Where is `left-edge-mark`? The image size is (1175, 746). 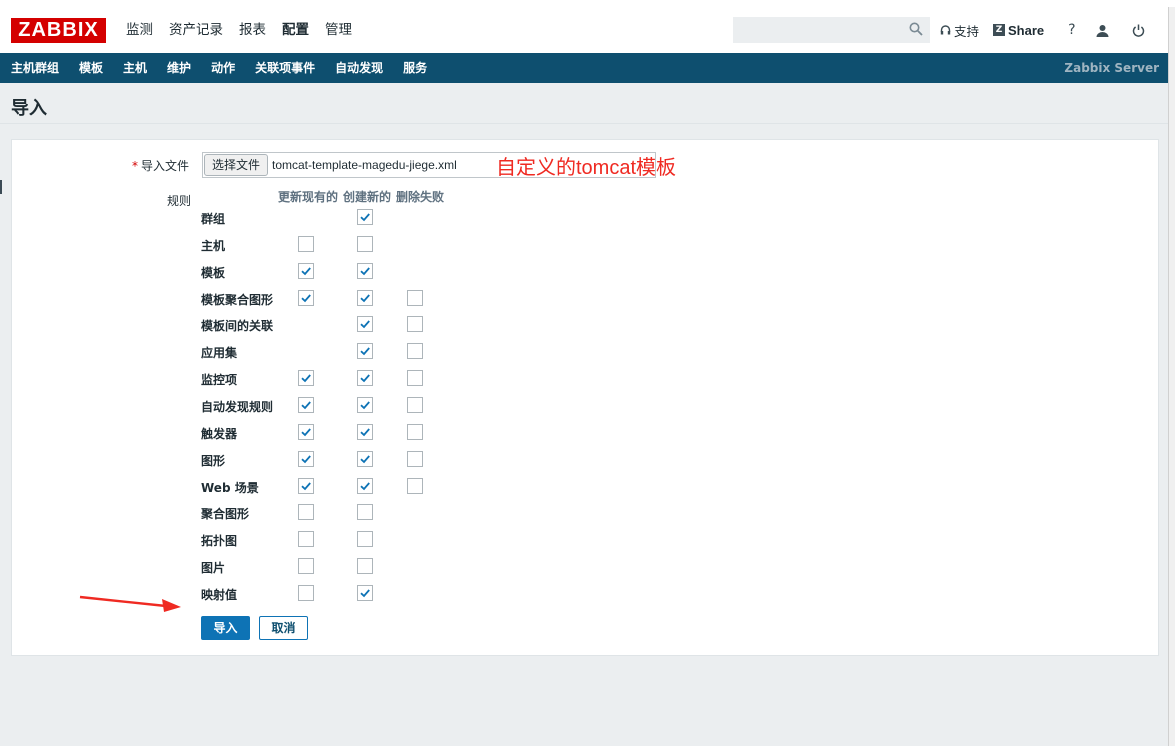 left-edge-mark is located at coordinates (1, 187).